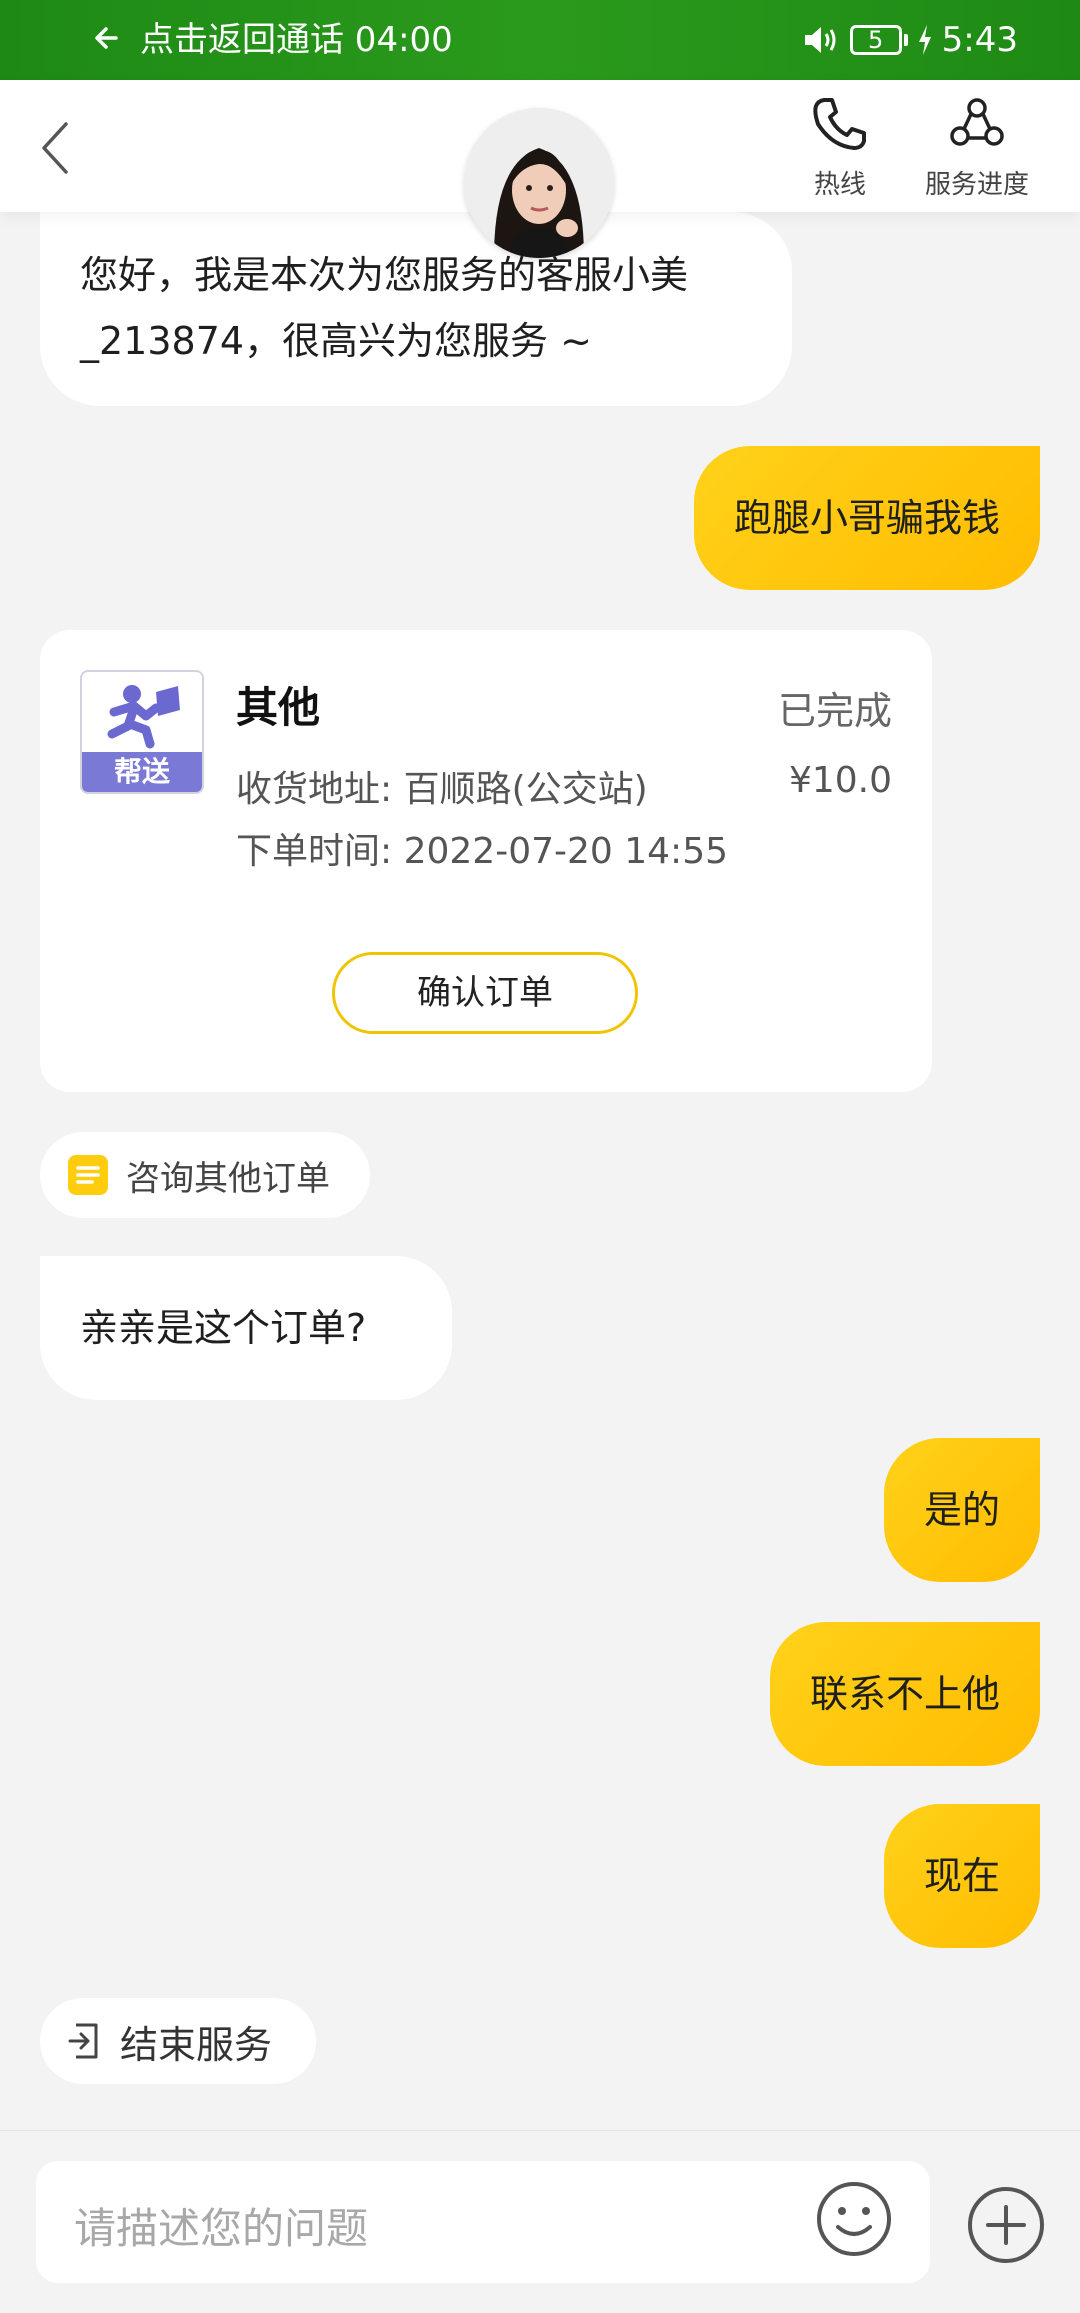 The height and width of the screenshot is (2313, 1080). I want to click on back-chevron-icon, so click(56, 148).